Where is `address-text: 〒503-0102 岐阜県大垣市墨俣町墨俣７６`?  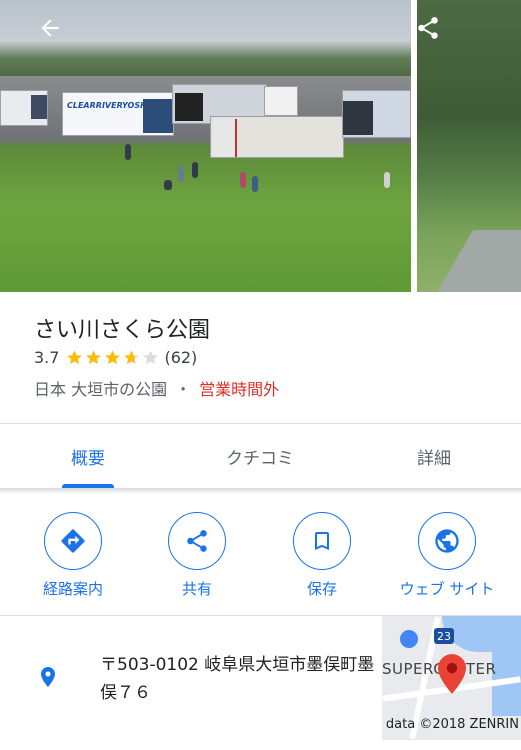
address-text: 〒503-0102 岐阜県大垣市墨俣町墨俣７６ is located at coordinates (237, 679).